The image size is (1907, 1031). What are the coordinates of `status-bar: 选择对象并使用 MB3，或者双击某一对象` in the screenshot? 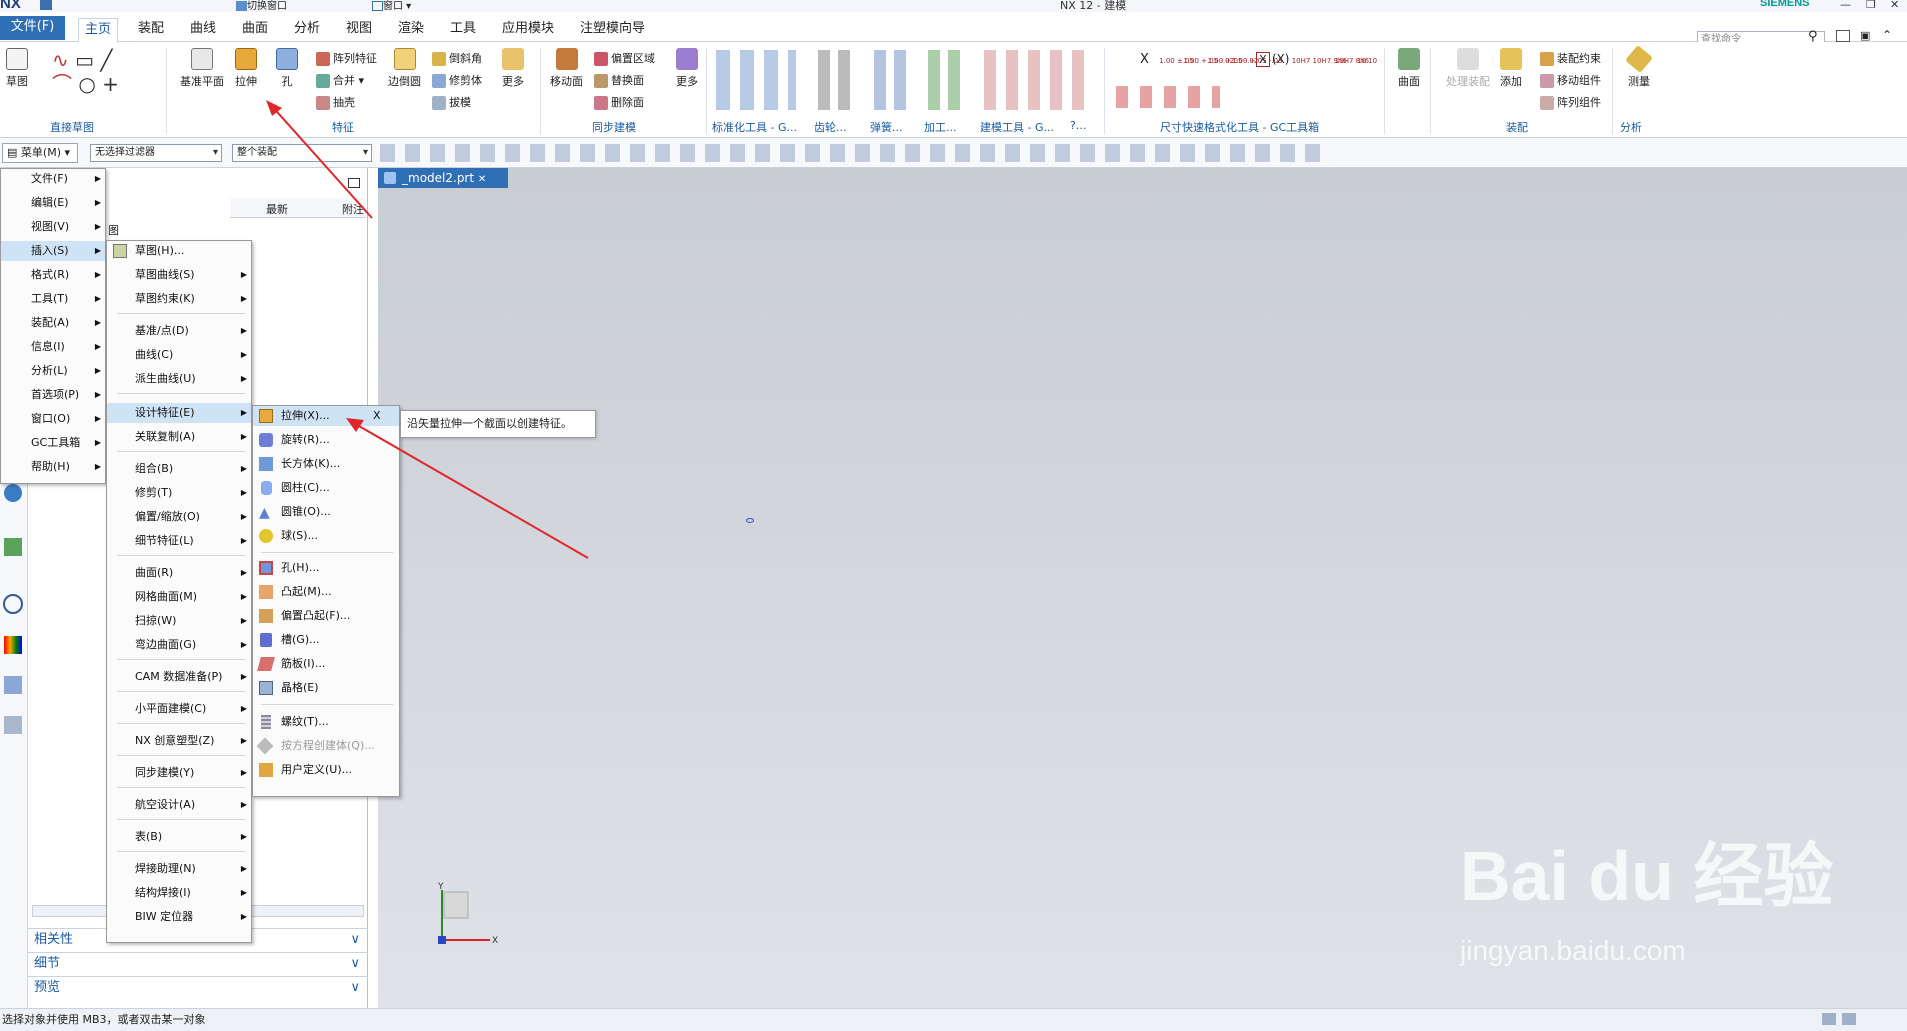 It's located at (953, 1019).